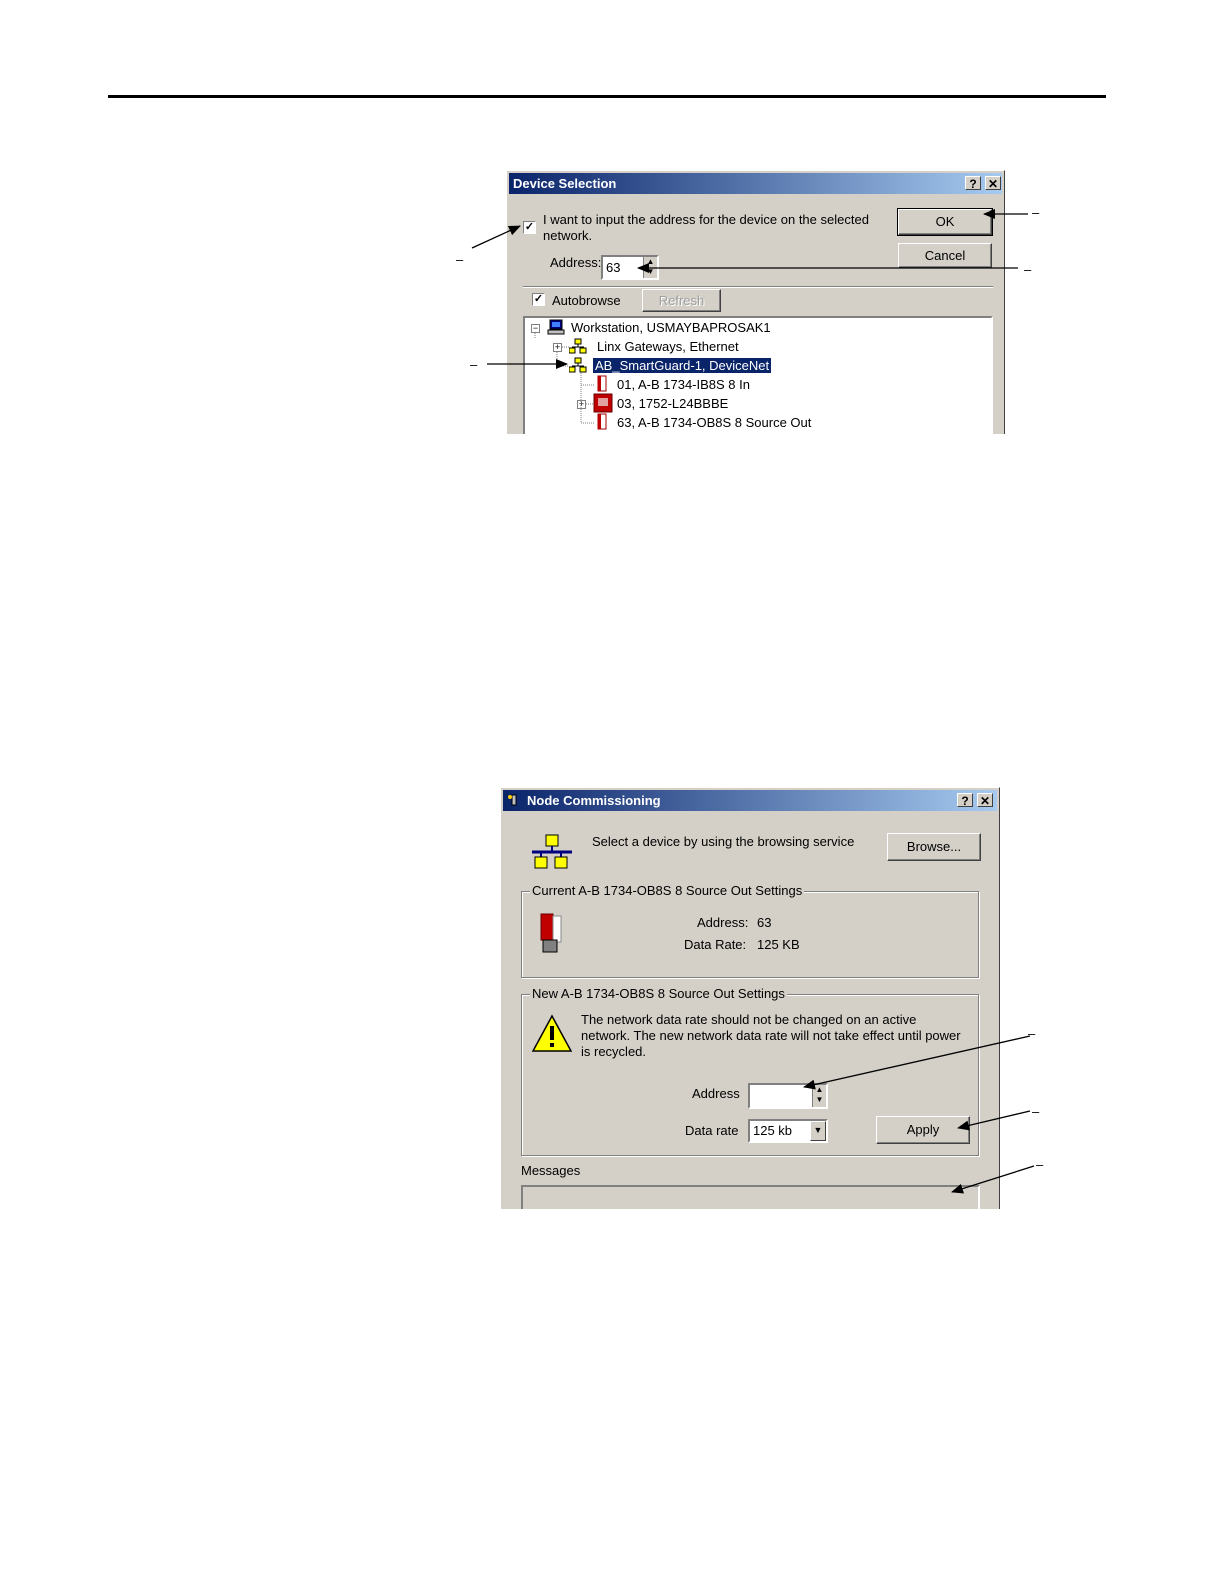 The width and height of the screenshot is (1224, 1584). I want to click on callout-arrow-new-address, so click(917, 1062).